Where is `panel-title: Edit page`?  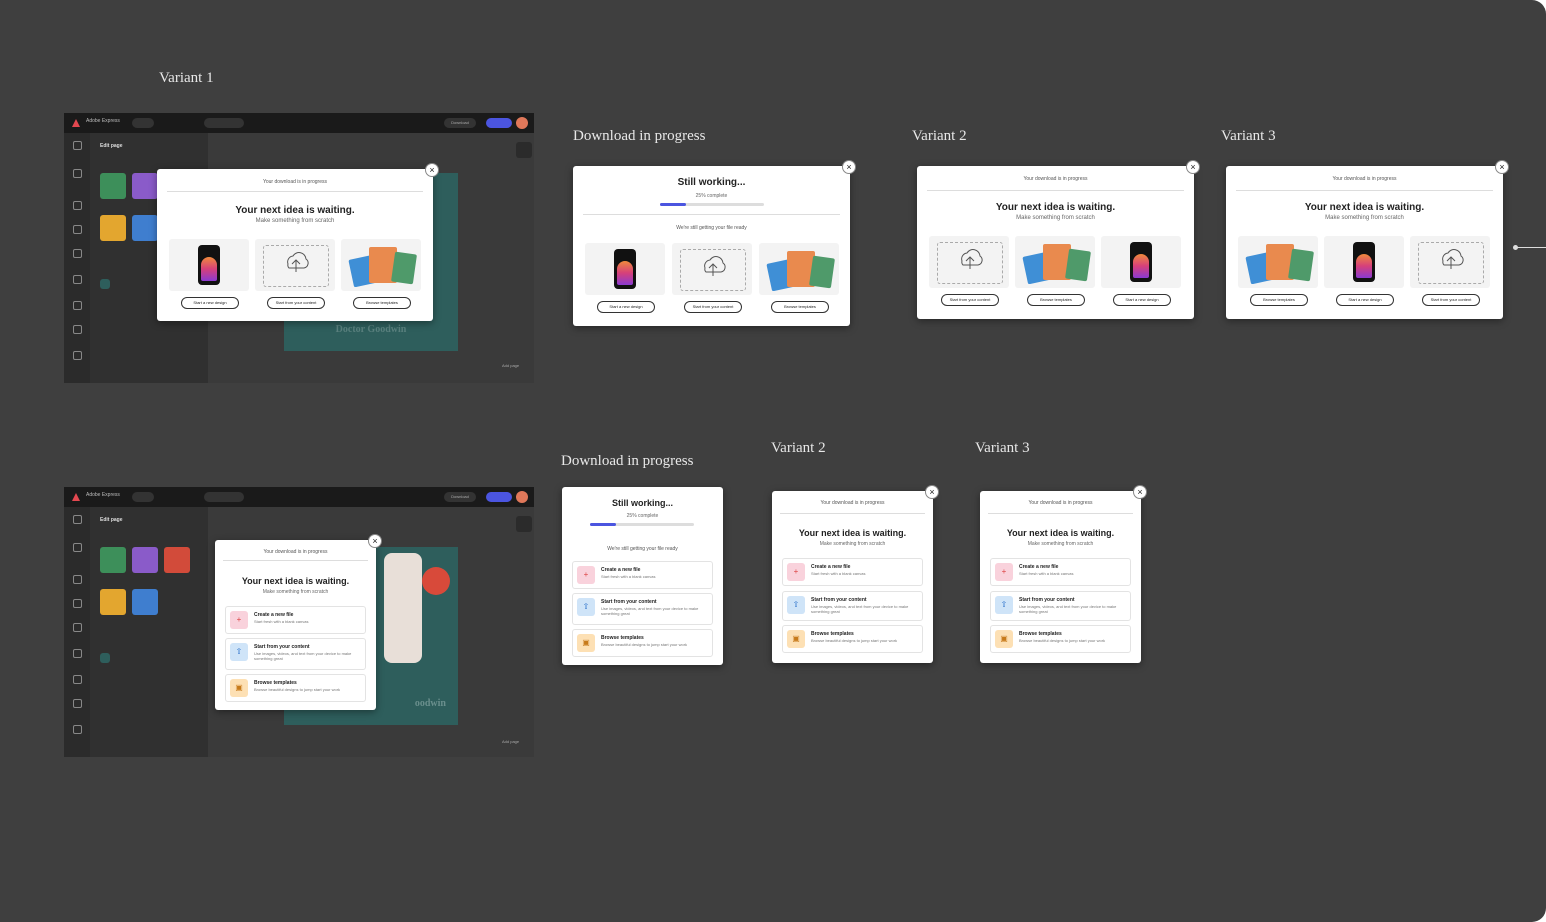 panel-title: Edit page is located at coordinates (111, 146).